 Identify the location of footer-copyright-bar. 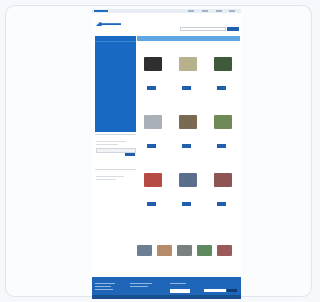
(166, 297).